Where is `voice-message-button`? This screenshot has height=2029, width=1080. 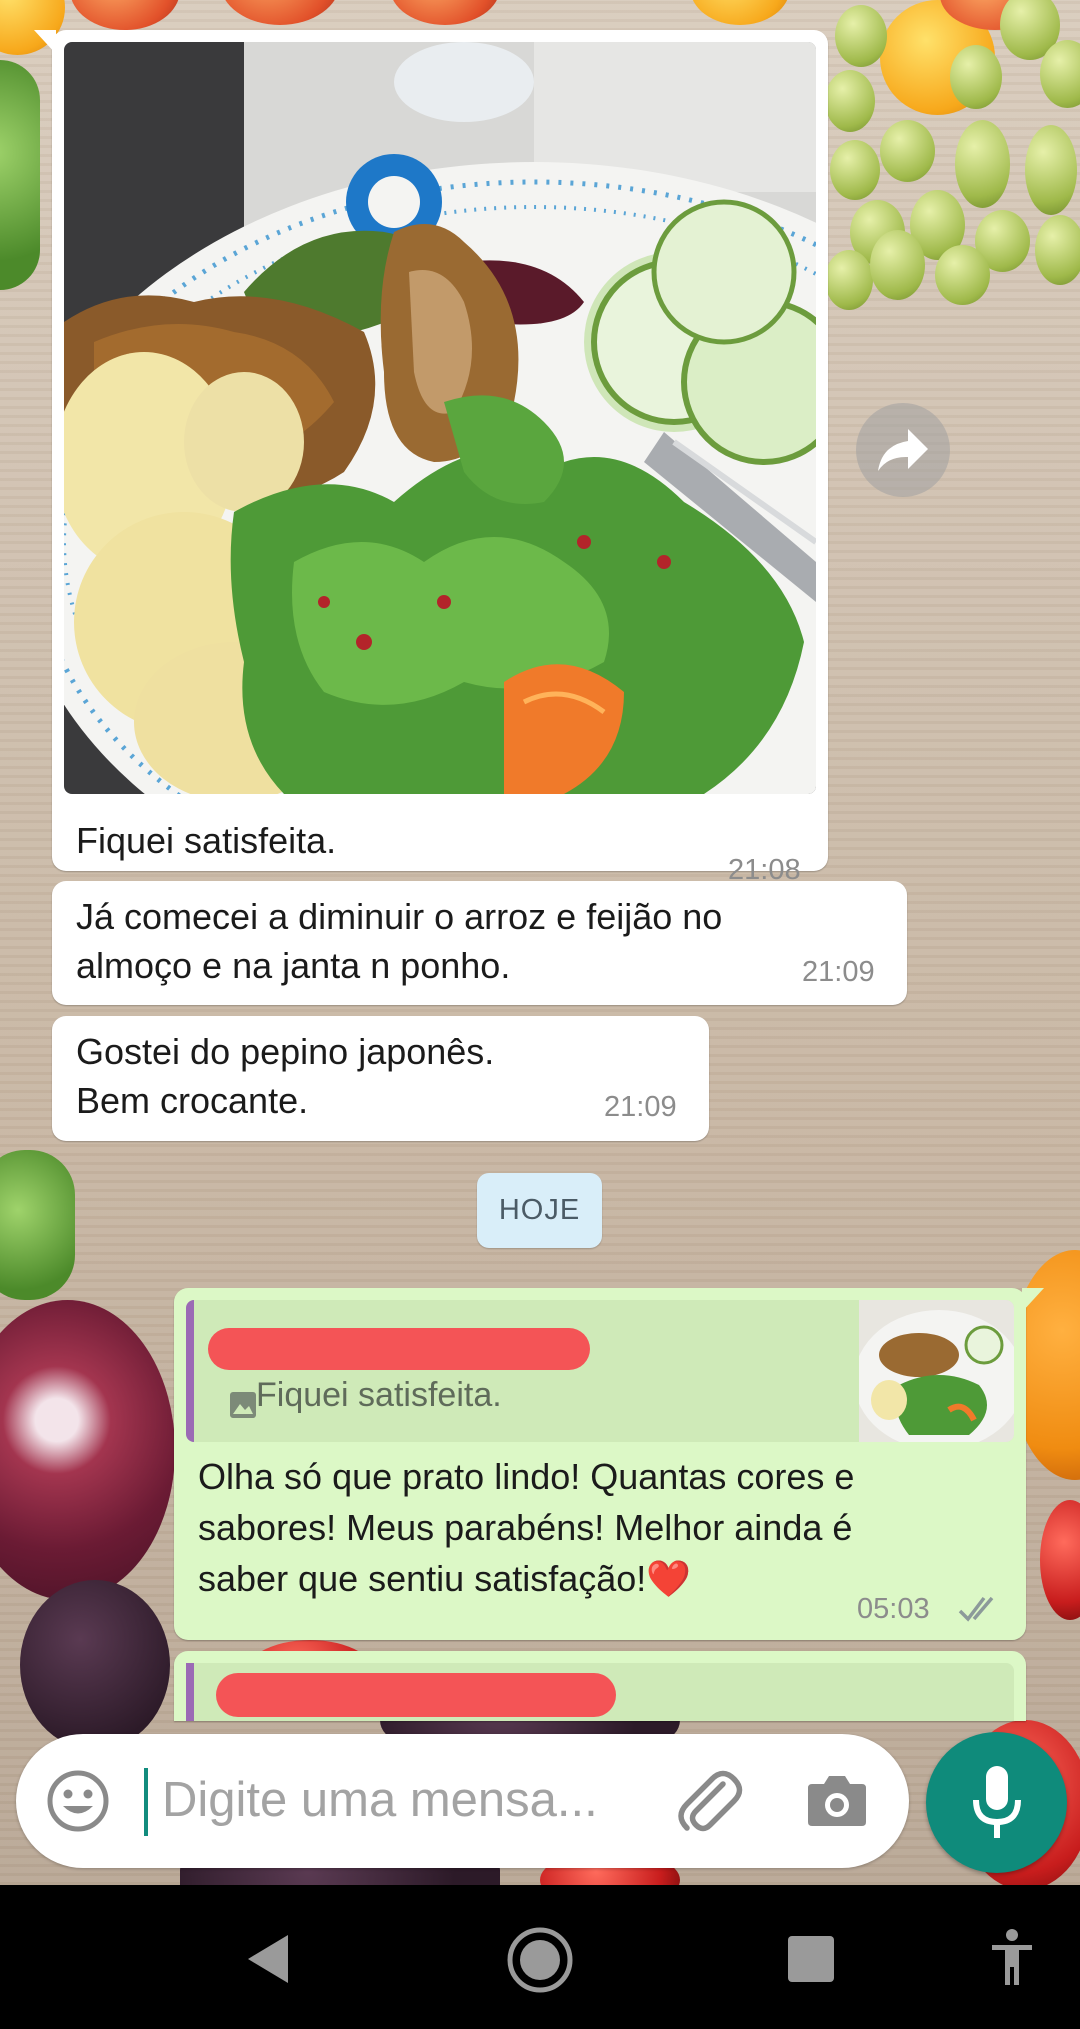 voice-message-button is located at coordinates (996, 1802).